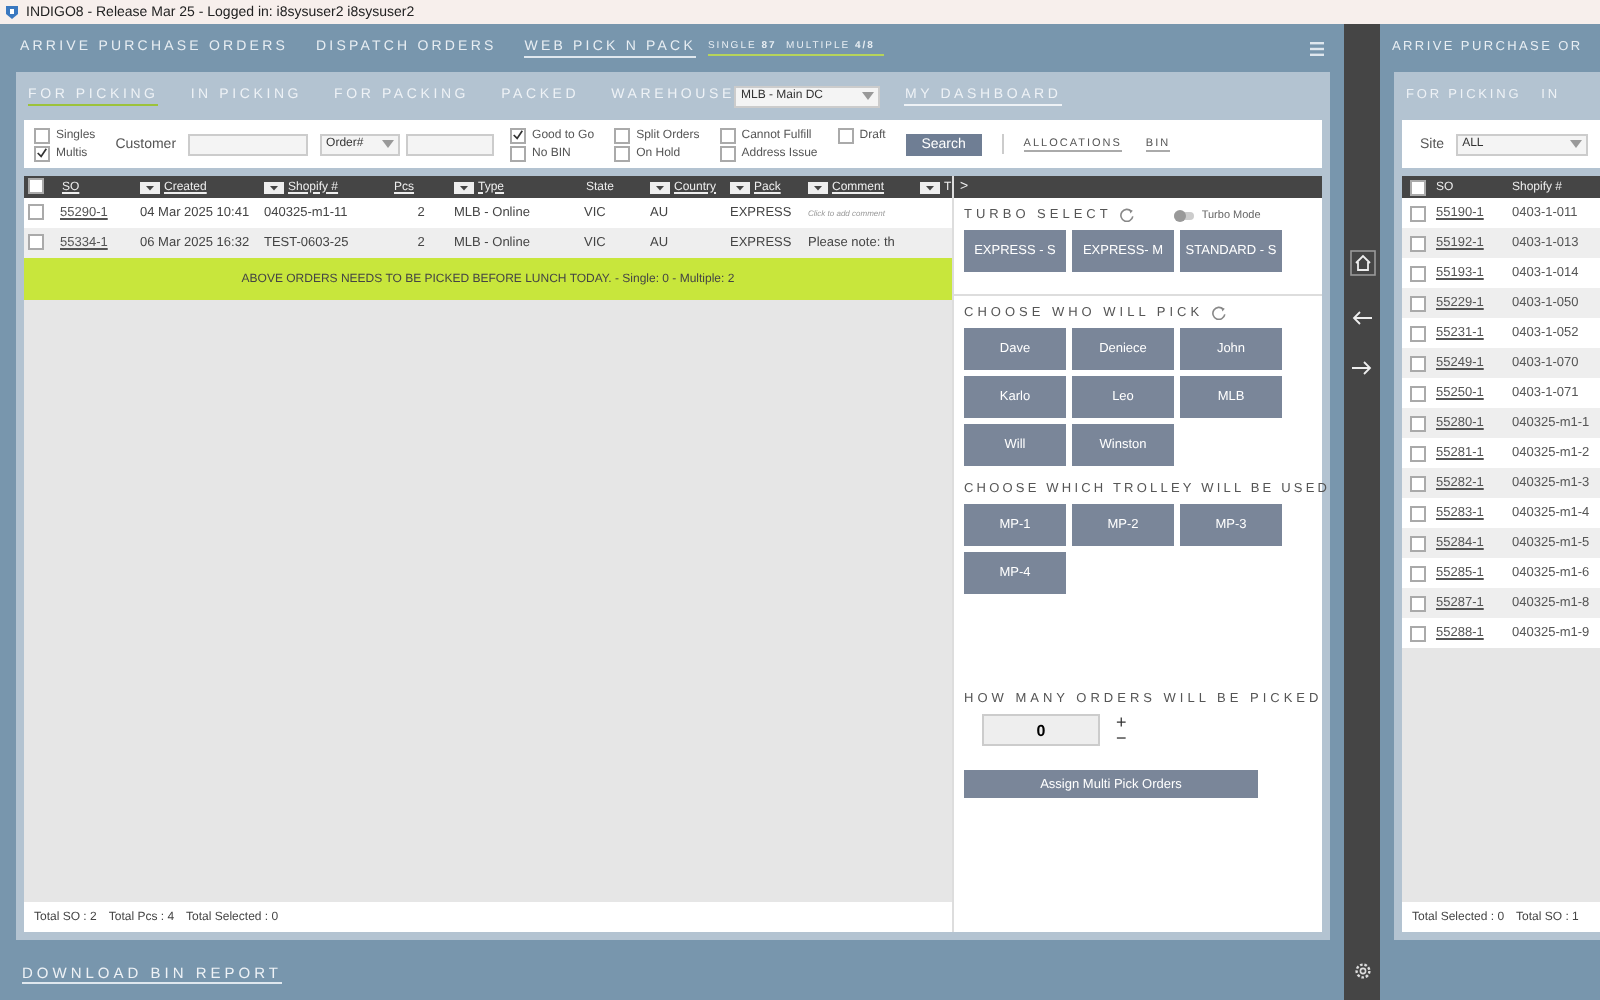  What do you see at coordinates (1041, 730) in the screenshot?
I see `quantity-field: 0` at bounding box center [1041, 730].